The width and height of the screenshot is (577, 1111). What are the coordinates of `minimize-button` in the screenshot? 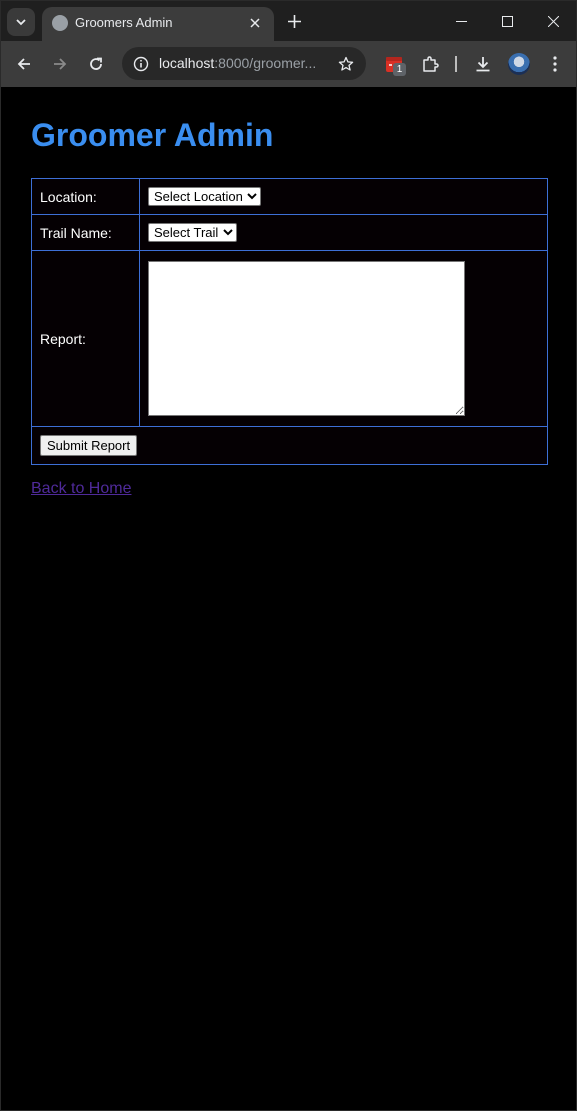 It's located at (461, 21).